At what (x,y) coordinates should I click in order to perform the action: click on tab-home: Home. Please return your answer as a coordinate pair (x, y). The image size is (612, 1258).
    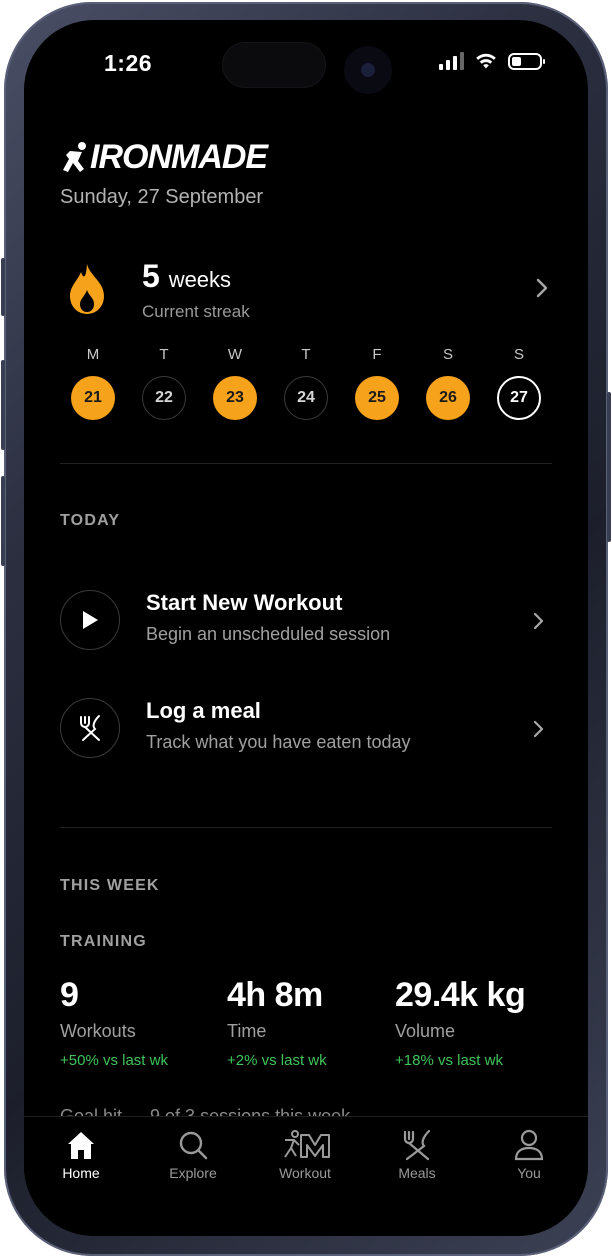
    Looking at the image, I should click on (81, 1155).